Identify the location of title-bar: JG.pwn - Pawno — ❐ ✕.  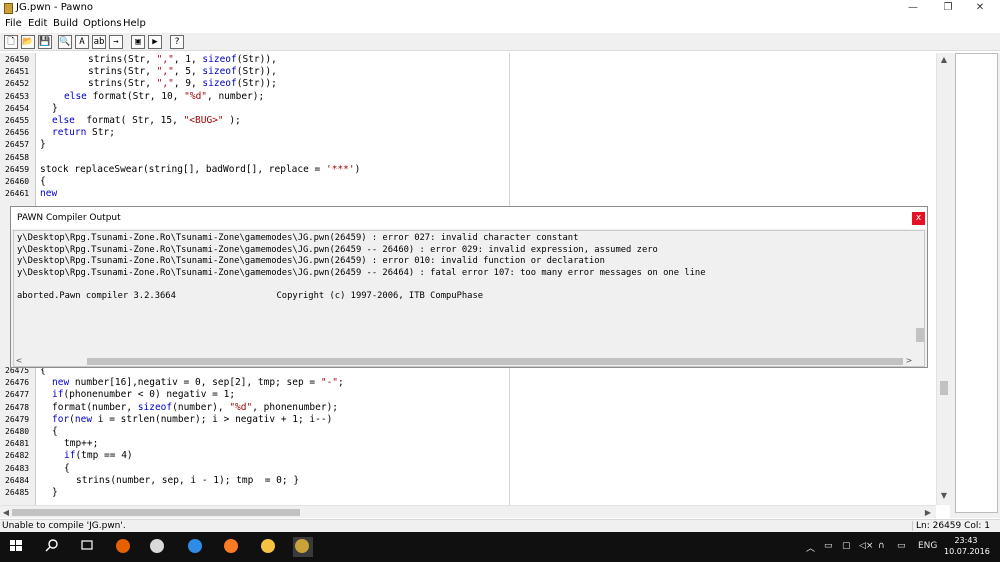
(500, 8).